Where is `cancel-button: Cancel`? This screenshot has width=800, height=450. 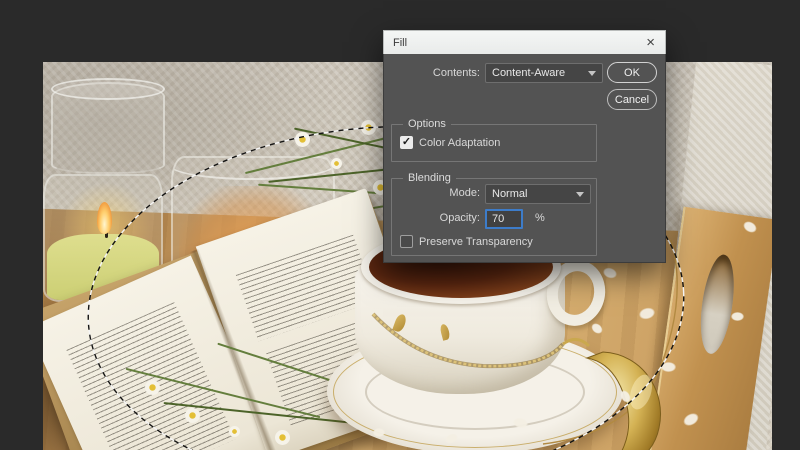
cancel-button: Cancel is located at coordinates (632, 99).